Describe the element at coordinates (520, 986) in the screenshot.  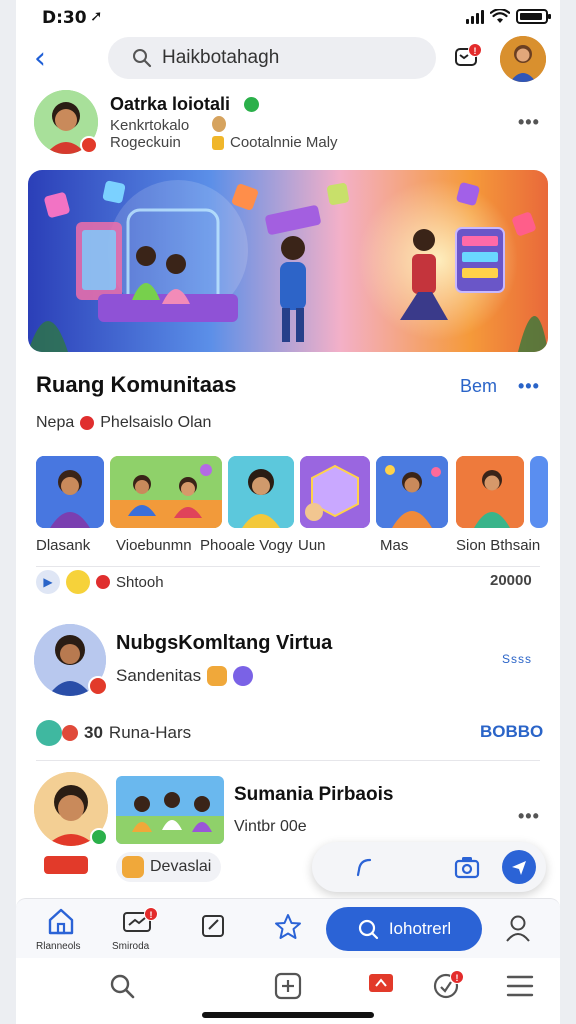
I see `menu-icon` at that location.